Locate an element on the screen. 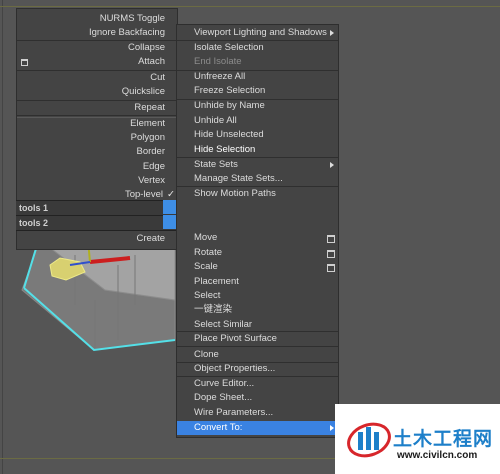  menu-item-label: Rotate is located at coordinates (208, 252).